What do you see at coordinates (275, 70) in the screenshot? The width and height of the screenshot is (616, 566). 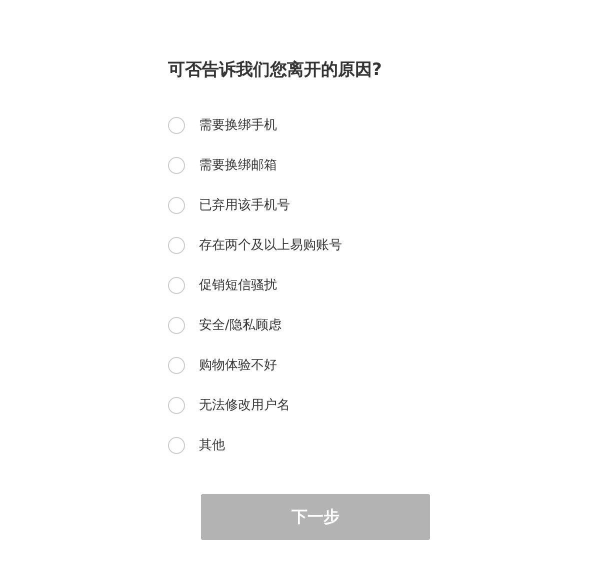 I see `question-title: 可否告诉我们您离开的原因?` at bounding box center [275, 70].